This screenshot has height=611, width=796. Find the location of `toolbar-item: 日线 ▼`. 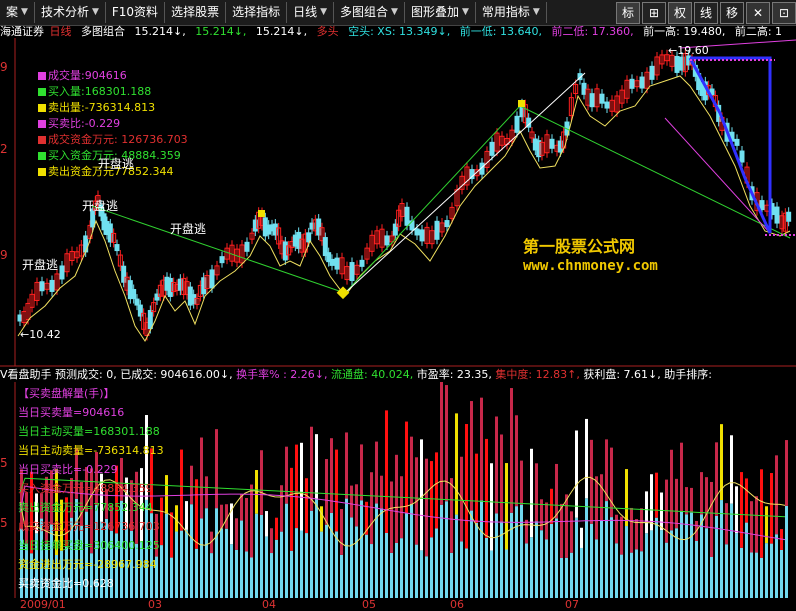

toolbar-item: 日线 ▼ is located at coordinates (311, 12).